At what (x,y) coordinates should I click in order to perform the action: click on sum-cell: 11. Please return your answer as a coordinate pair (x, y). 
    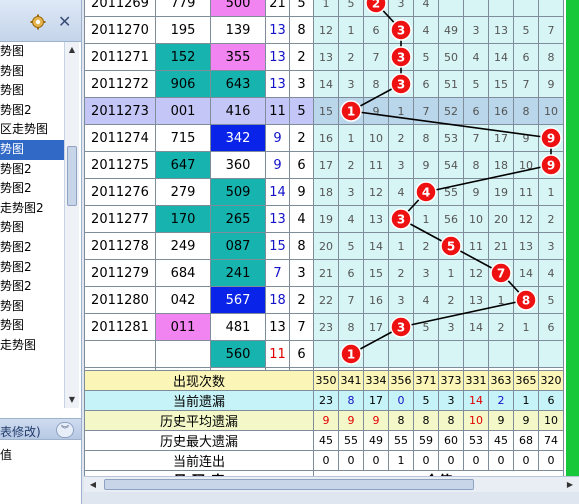
    Looking at the image, I should click on (277, 354).